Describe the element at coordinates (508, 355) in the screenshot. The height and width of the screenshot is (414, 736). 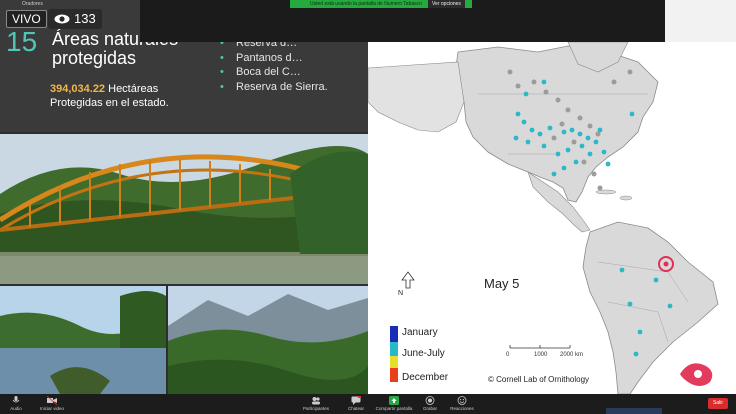
I see `scale-label-0: 0` at that location.